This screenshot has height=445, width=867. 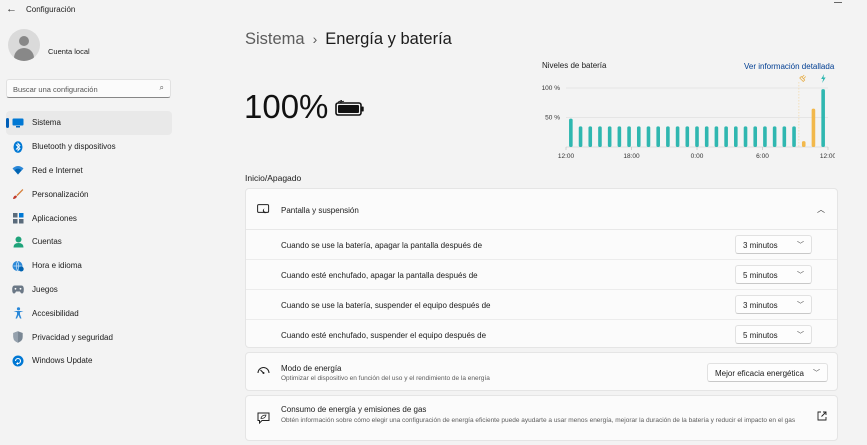 What do you see at coordinates (759, 373) in the screenshot?
I see `select-value: Mejor eficacia energética` at bounding box center [759, 373].